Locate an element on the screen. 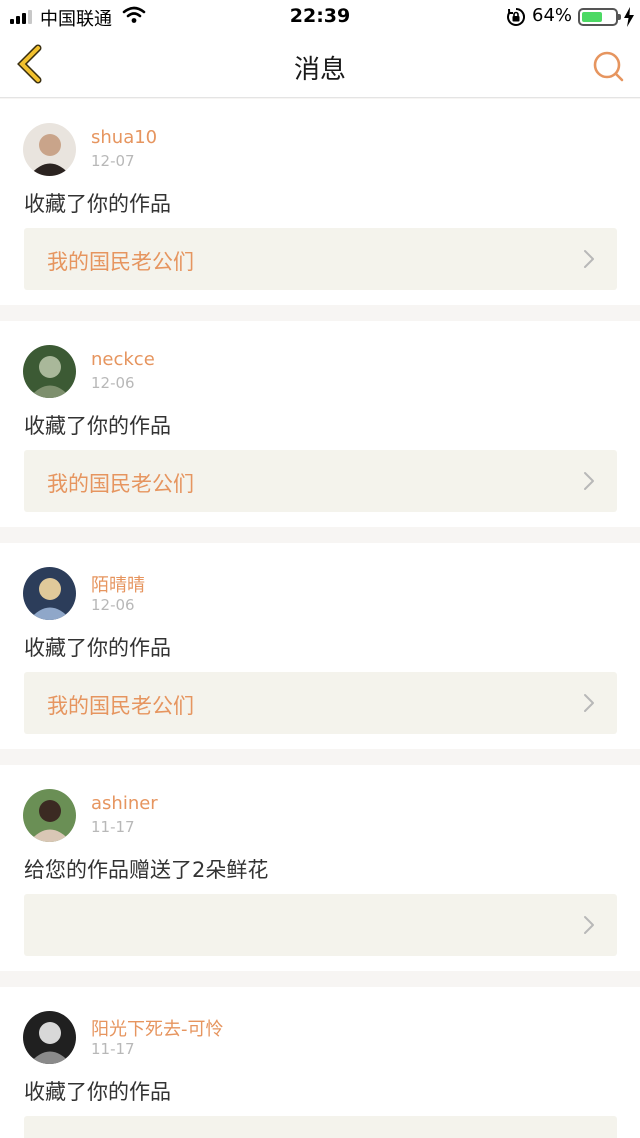 The image size is (640, 1138). message-card: 阳光下死去-可怜 11-17 收藏了你的作品 is located at coordinates (320, 1062).